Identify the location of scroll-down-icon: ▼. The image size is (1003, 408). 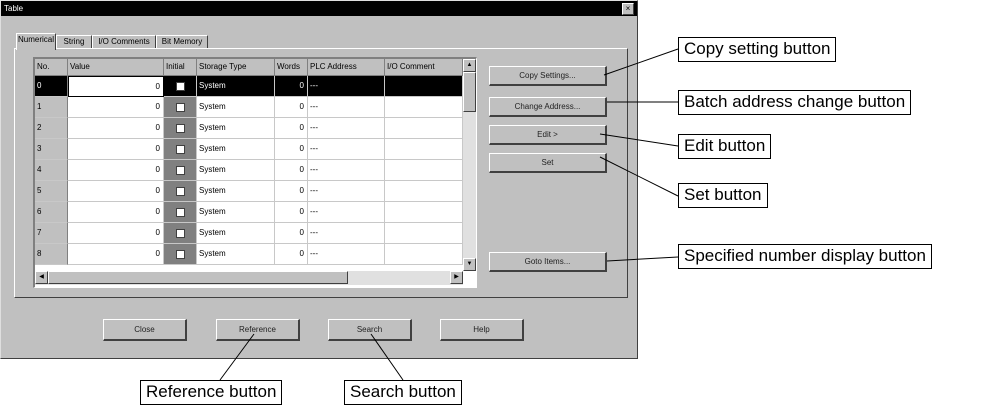
(469, 264).